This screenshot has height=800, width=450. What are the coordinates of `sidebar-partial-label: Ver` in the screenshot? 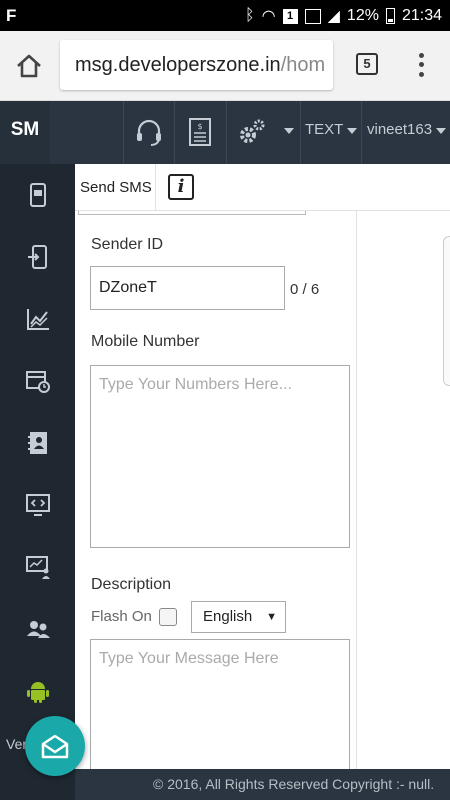 It's located at (17, 744).